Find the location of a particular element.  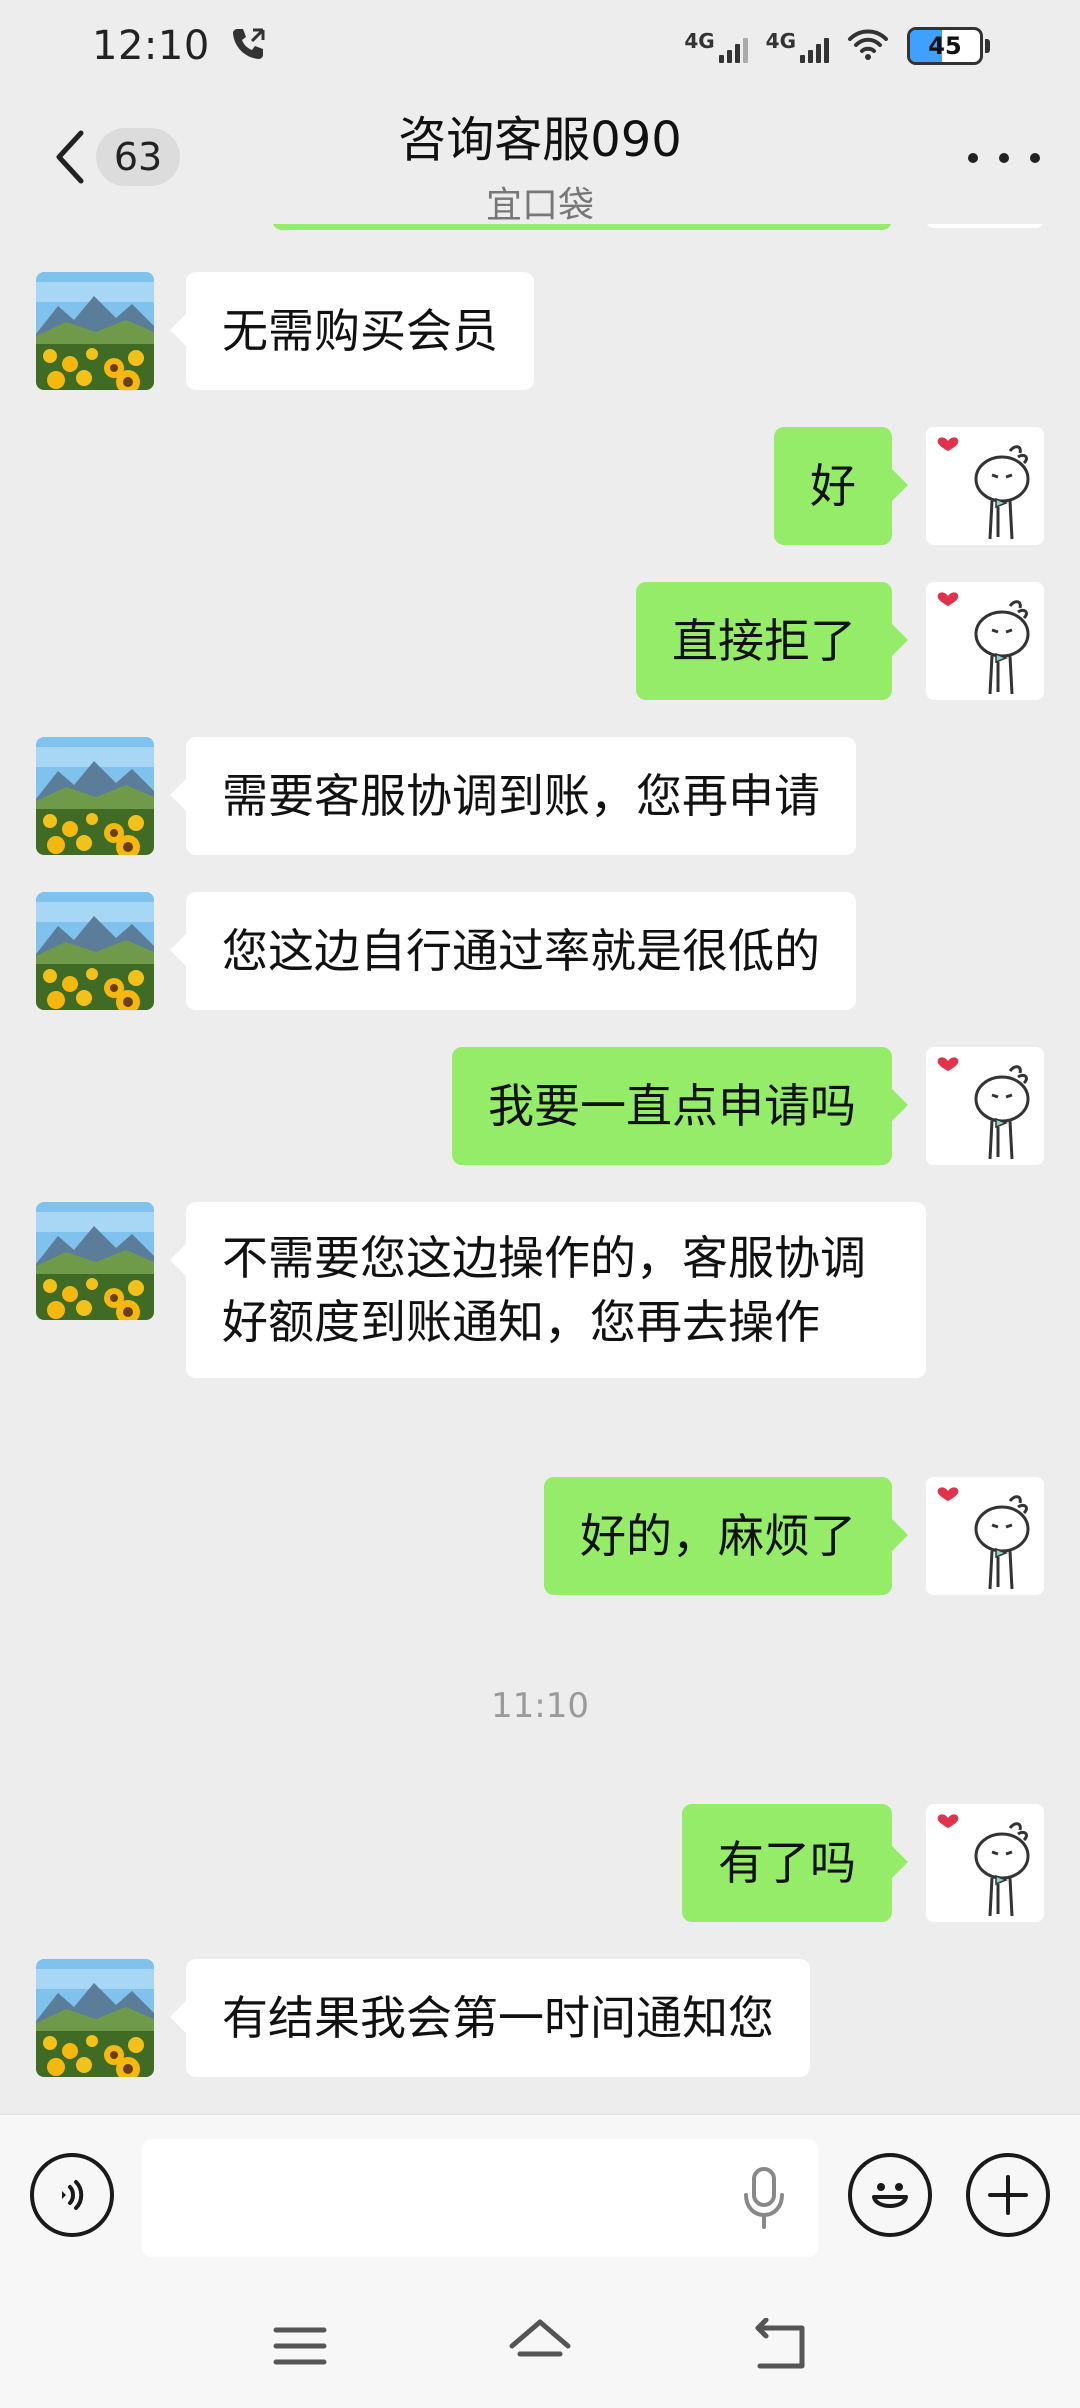

battery-level: 45 is located at coordinates (945, 46).